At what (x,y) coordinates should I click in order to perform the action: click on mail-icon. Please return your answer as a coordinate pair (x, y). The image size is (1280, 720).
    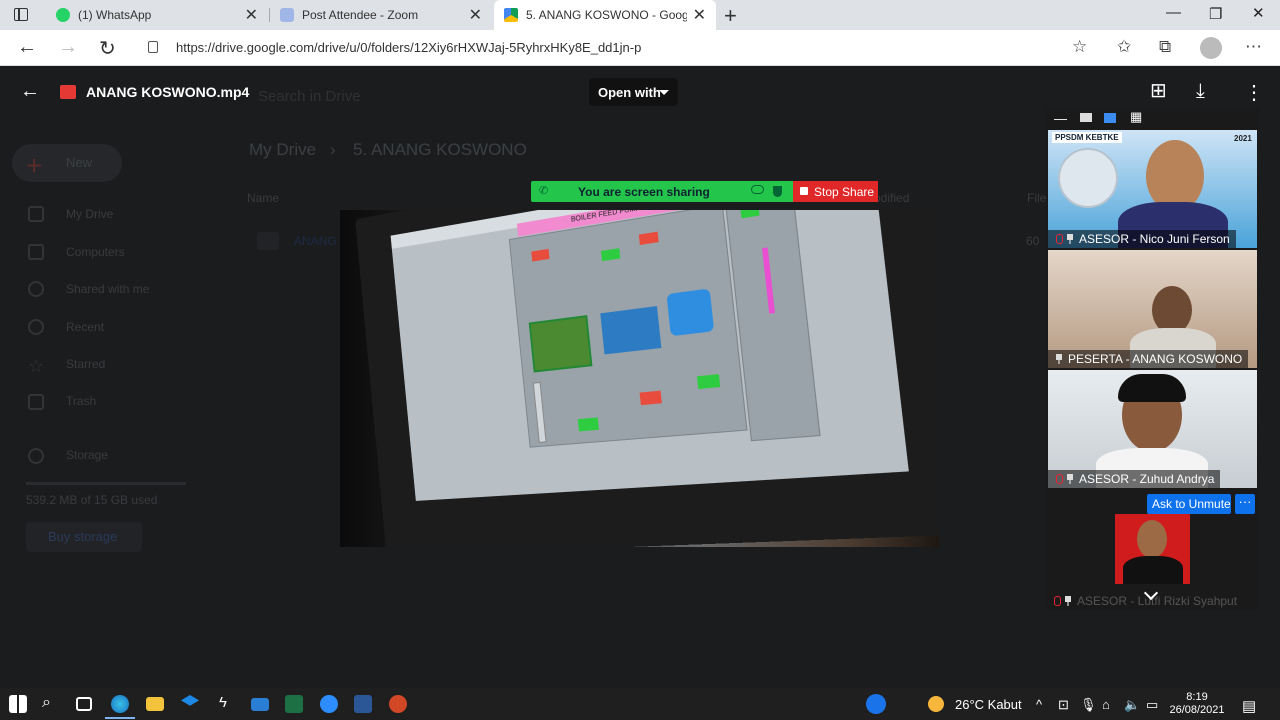
    Looking at the image, I should click on (260, 704).